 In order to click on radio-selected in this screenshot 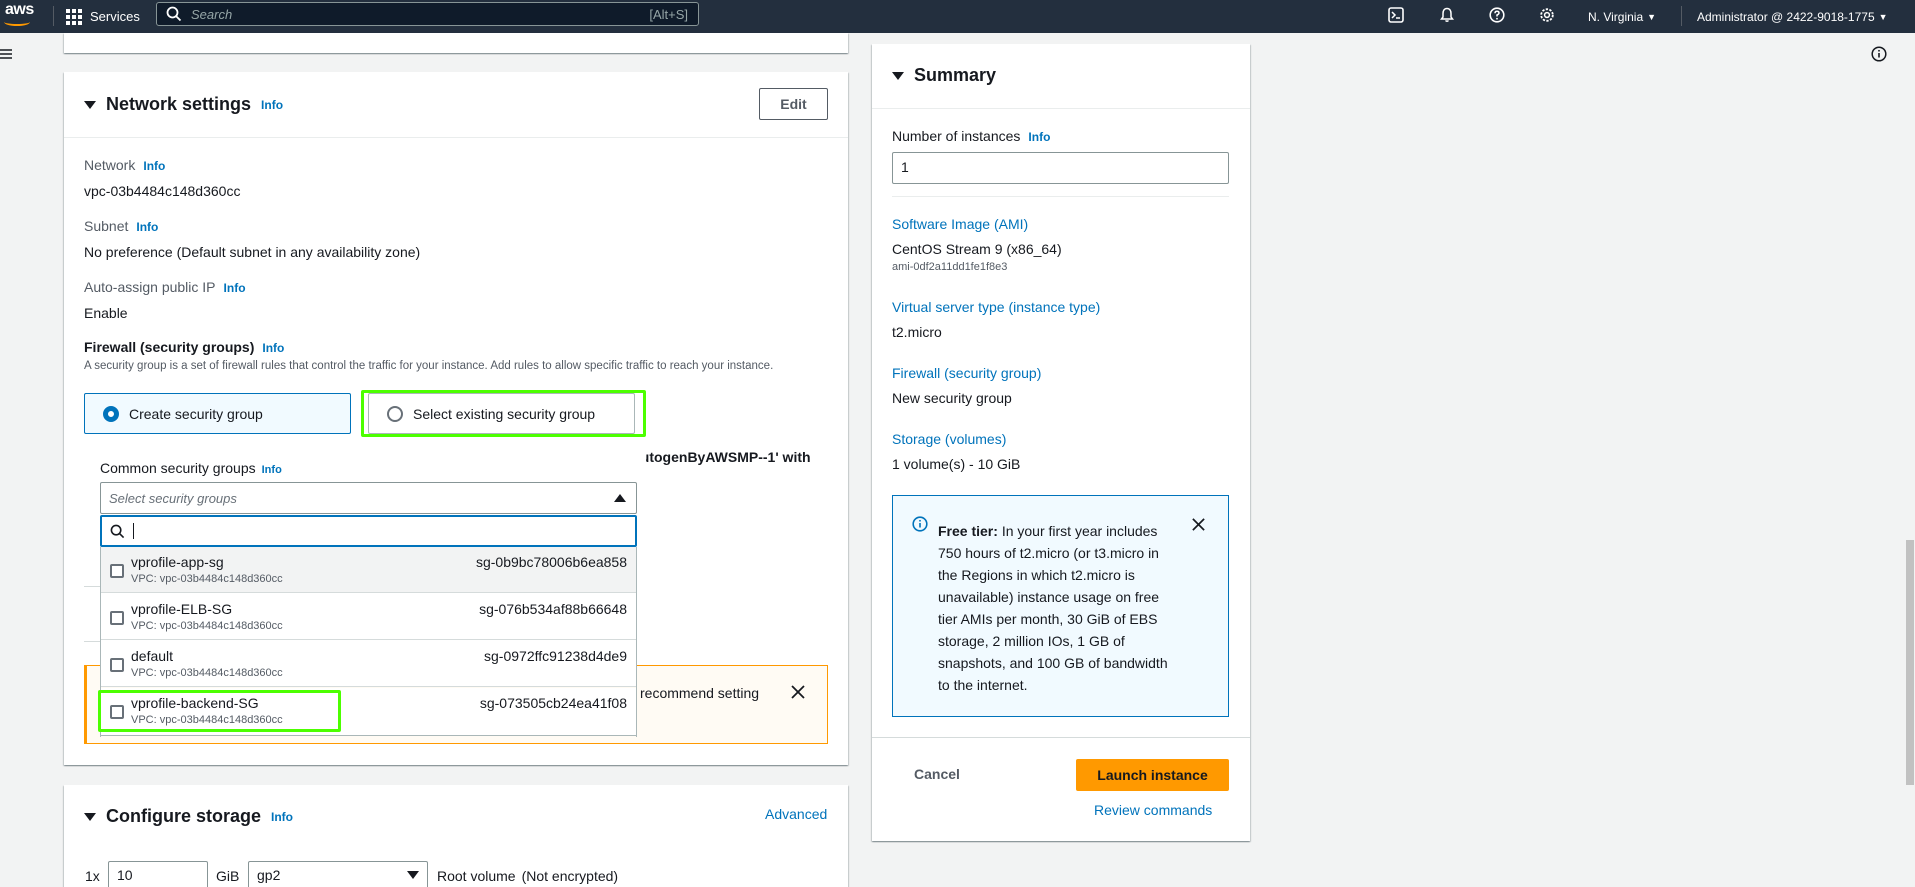, I will do `click(111, 413)`.